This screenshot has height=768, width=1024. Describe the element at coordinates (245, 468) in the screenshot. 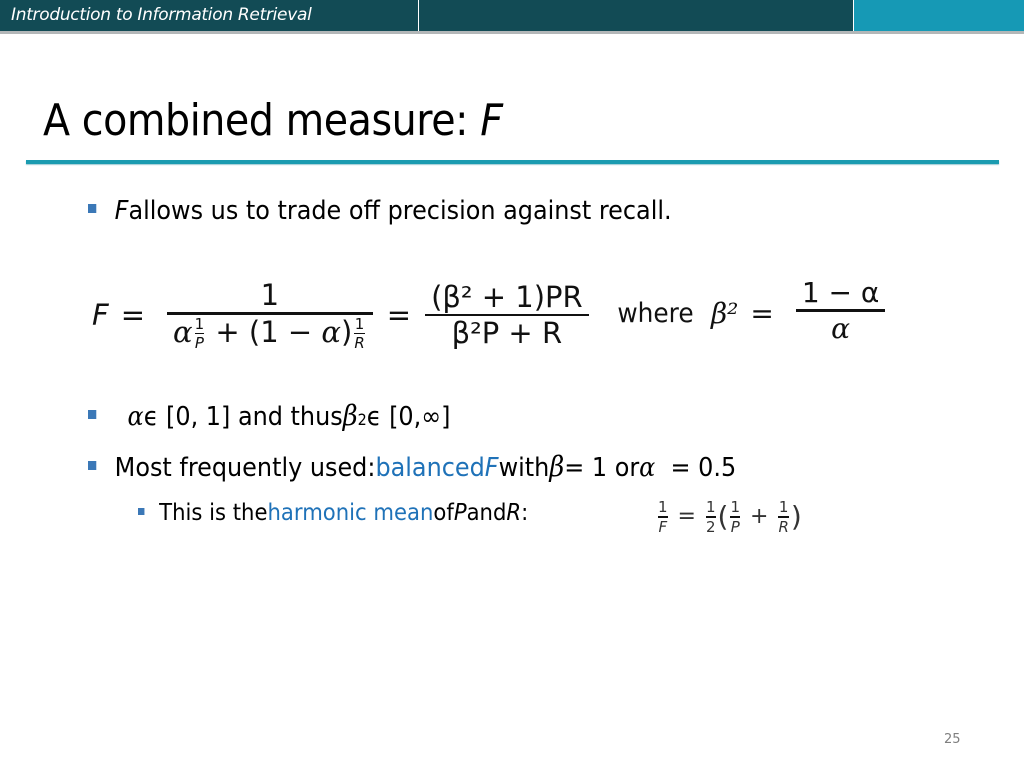

I see `bullet-text: Most frequently used:` at that location.